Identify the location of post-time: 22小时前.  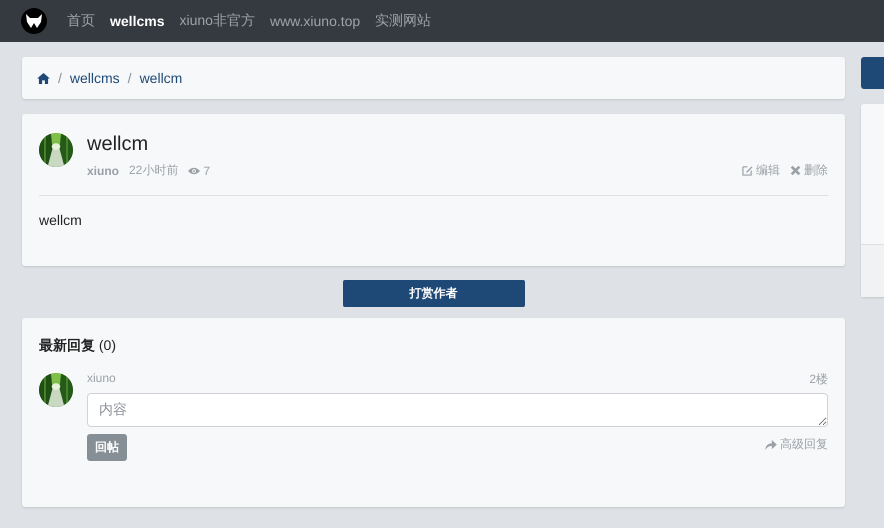
(153, 170).